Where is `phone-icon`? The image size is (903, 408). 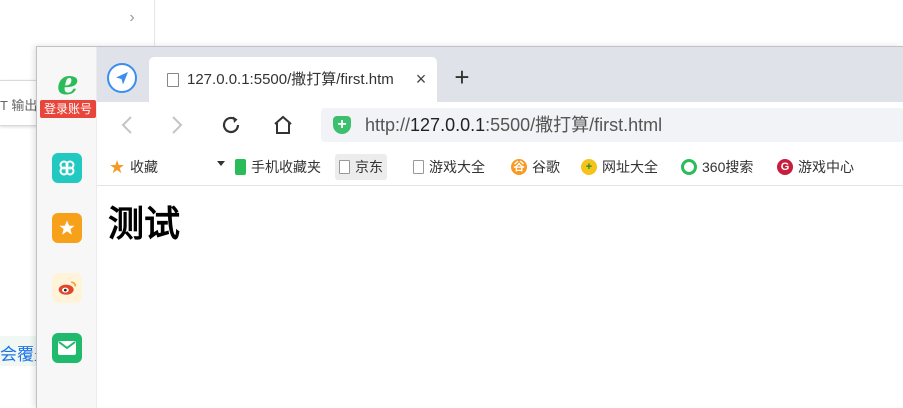
phone-icon is located at coordinates (240, 167).